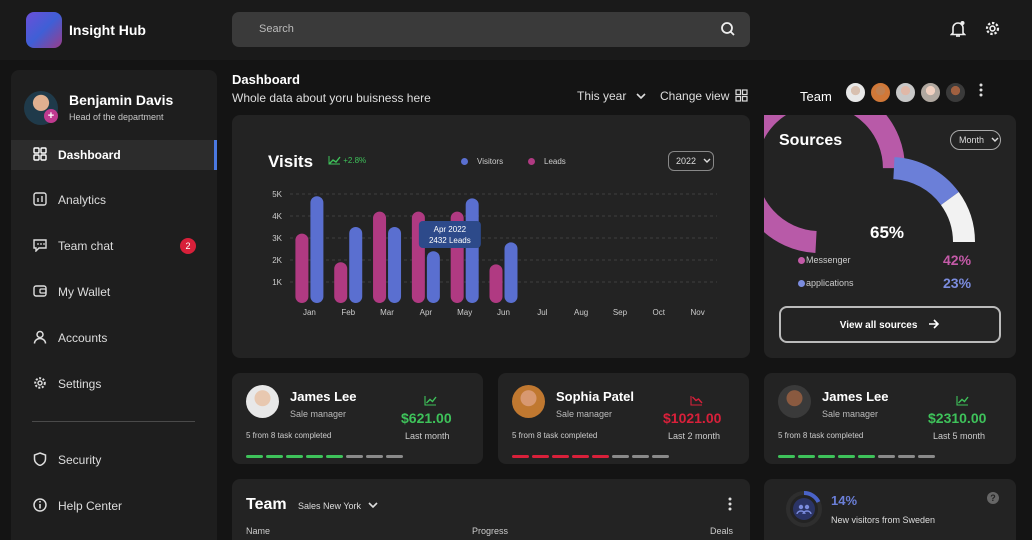 This screenshot has width=1032, height=540. Describe the element at coordinates (276, 29) in the screenshot. I see `search-input: Search` at that location.